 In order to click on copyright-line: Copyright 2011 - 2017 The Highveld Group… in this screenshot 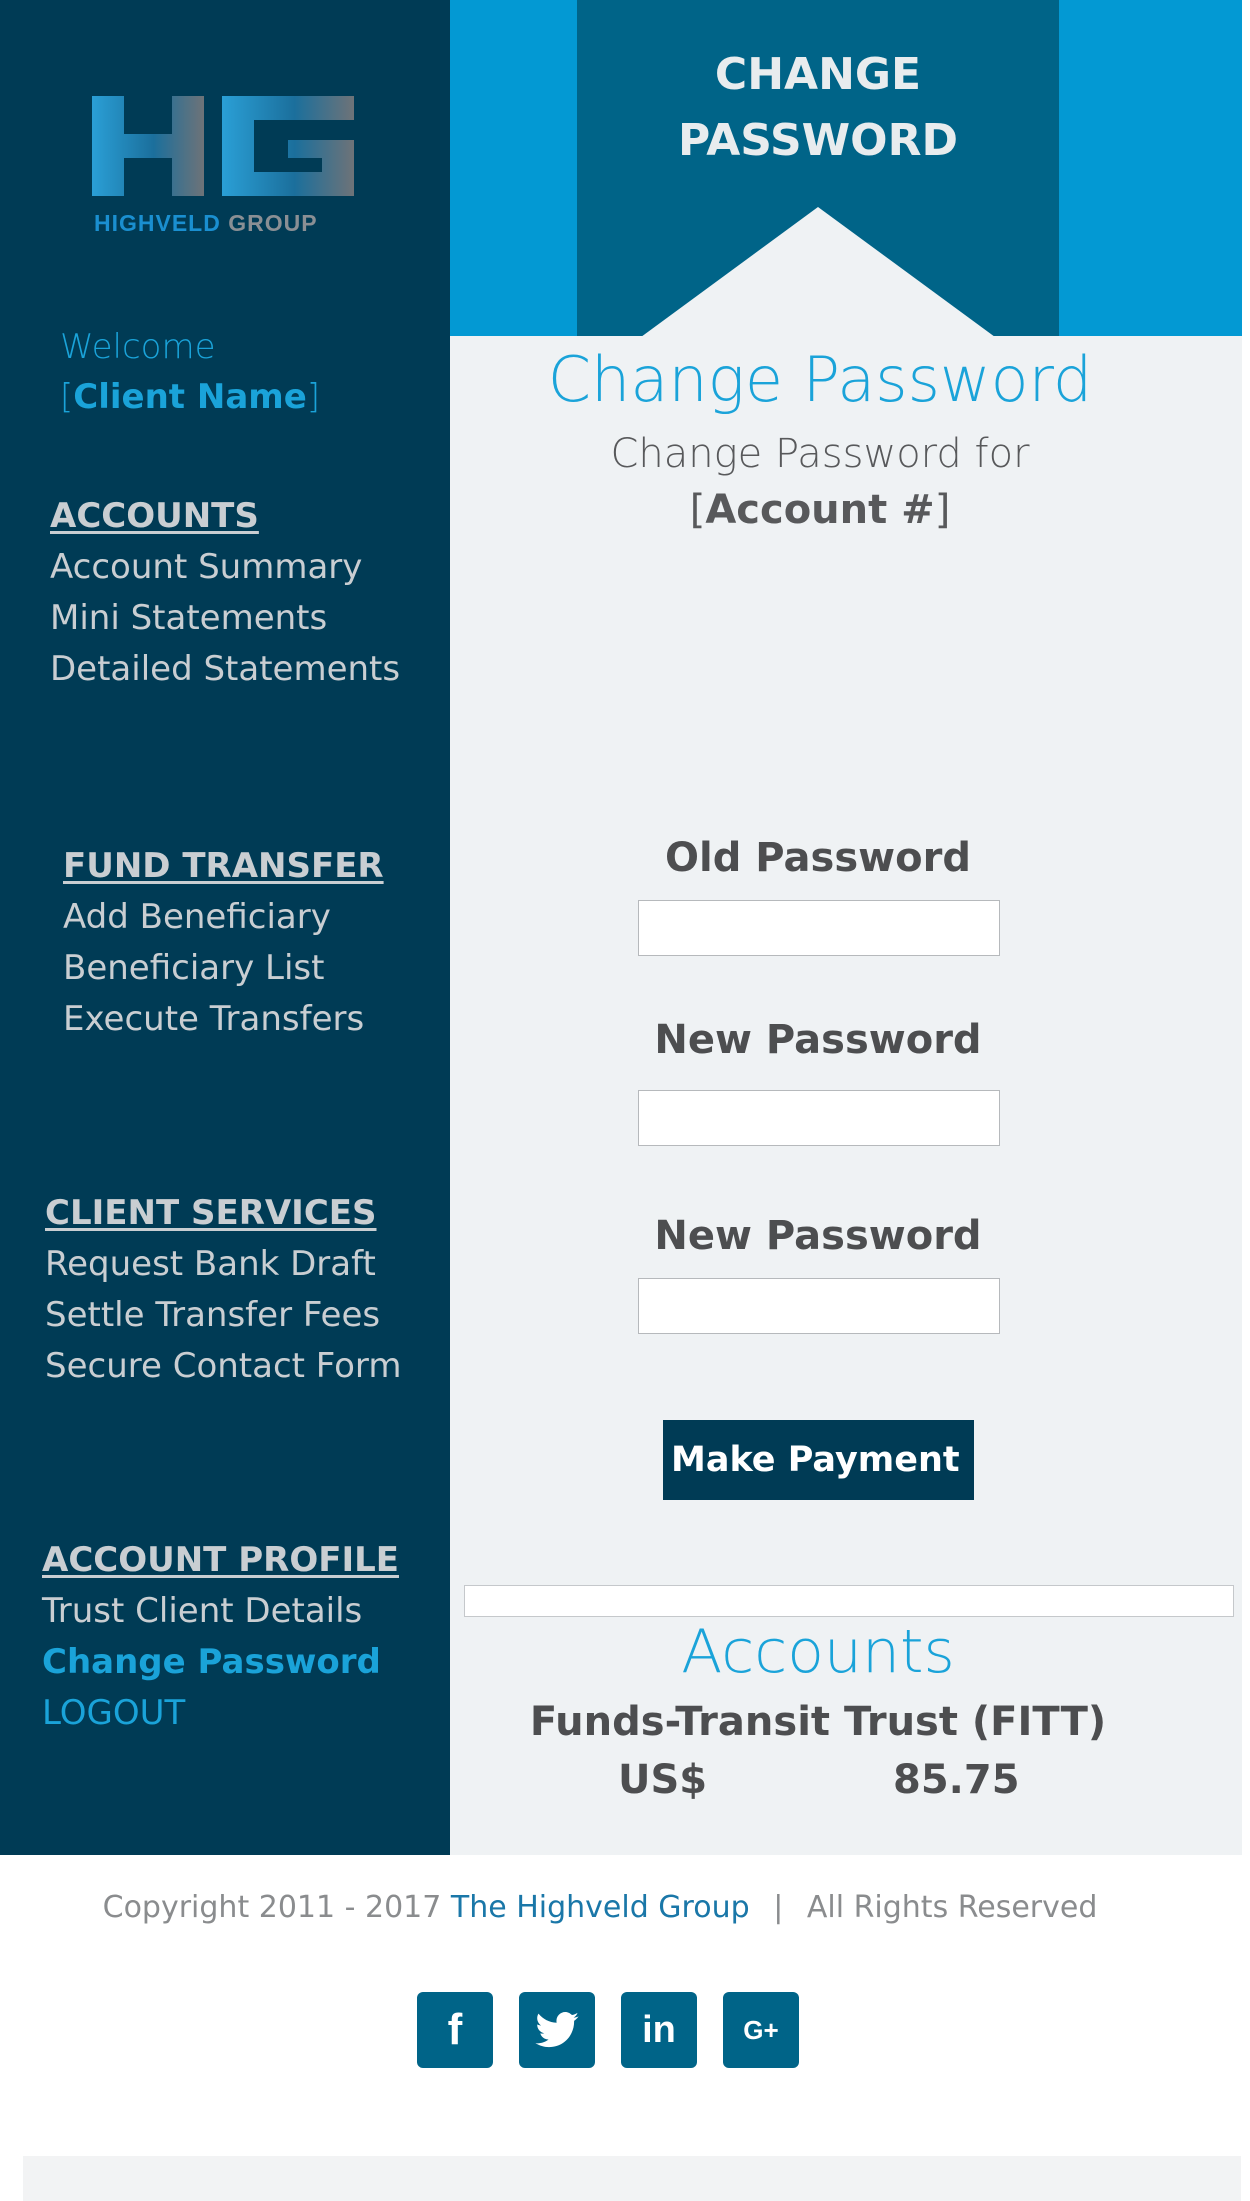, I will do `click(600, 1908)`.